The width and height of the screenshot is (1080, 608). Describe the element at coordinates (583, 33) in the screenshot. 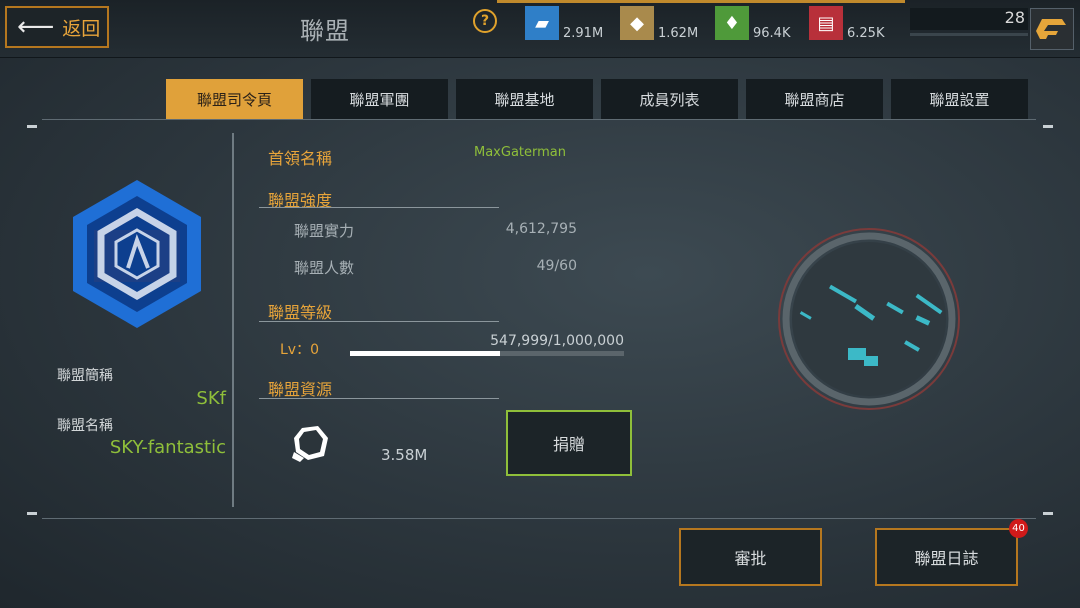

I see `resource-value: 2.91M` at that location.